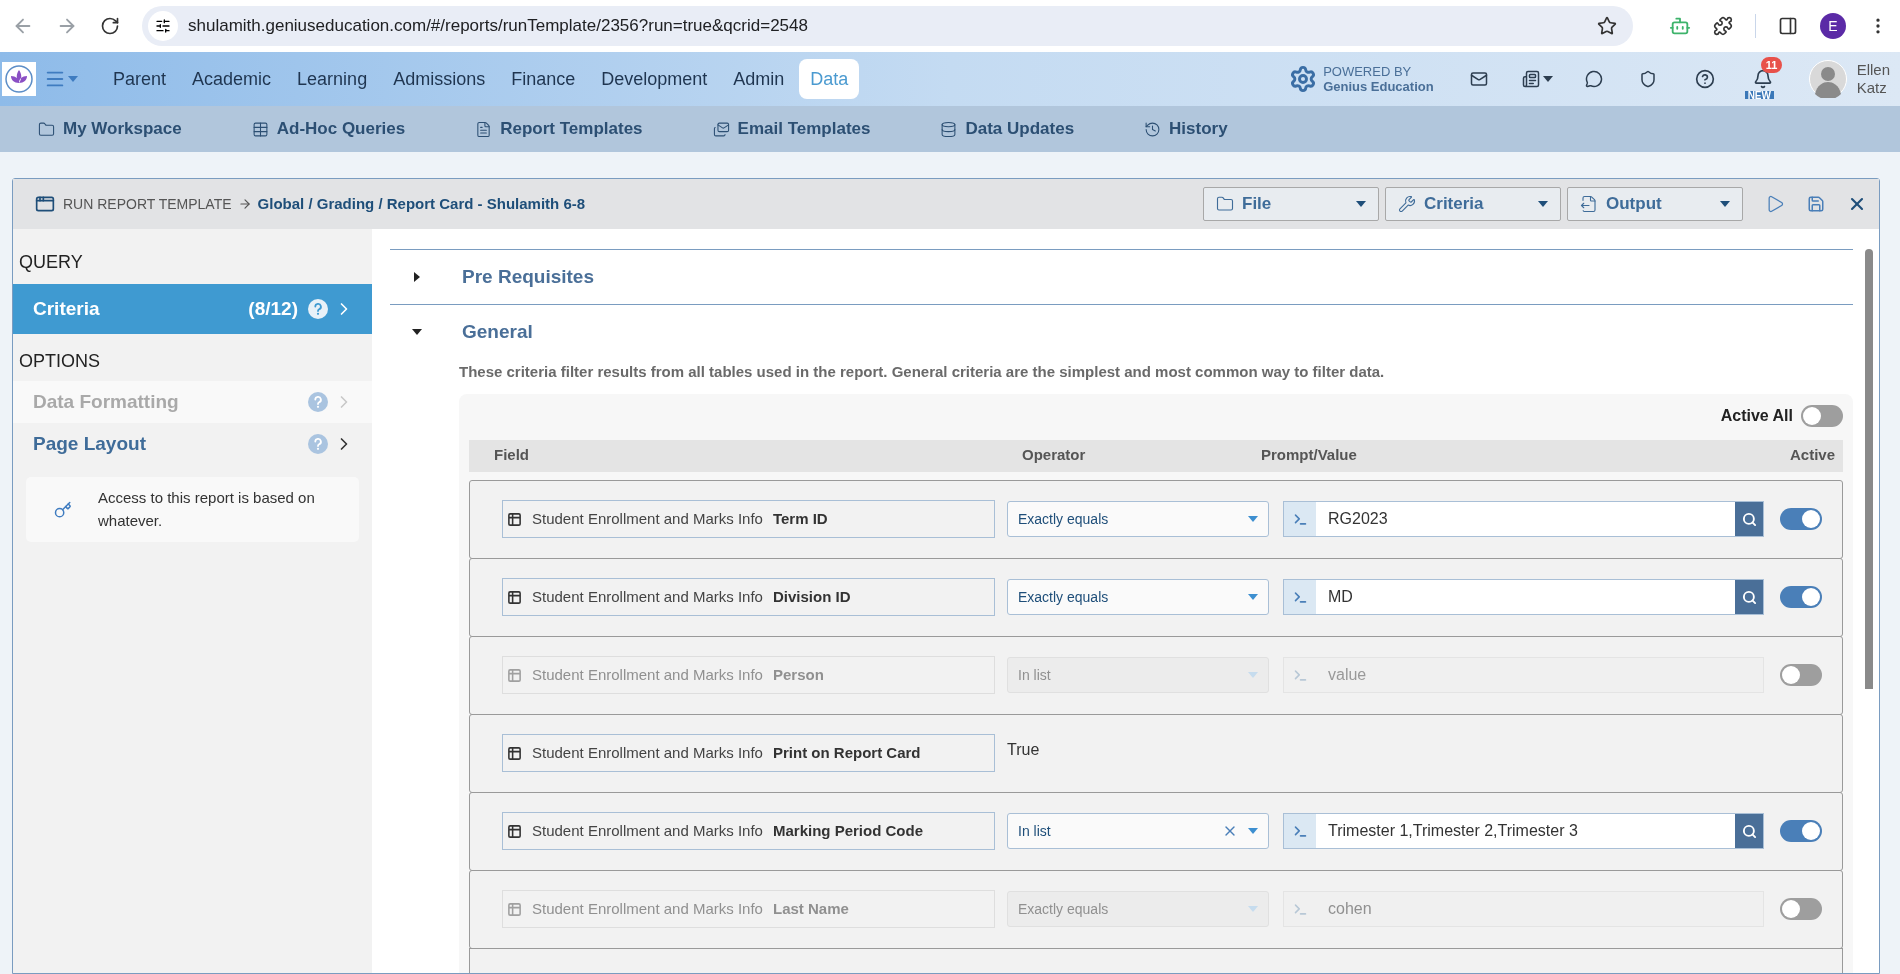  What do you see at coordinates (543, 79) in the screenshot?
I see `nav-tab: Finance` at bounding box center [543, 79].